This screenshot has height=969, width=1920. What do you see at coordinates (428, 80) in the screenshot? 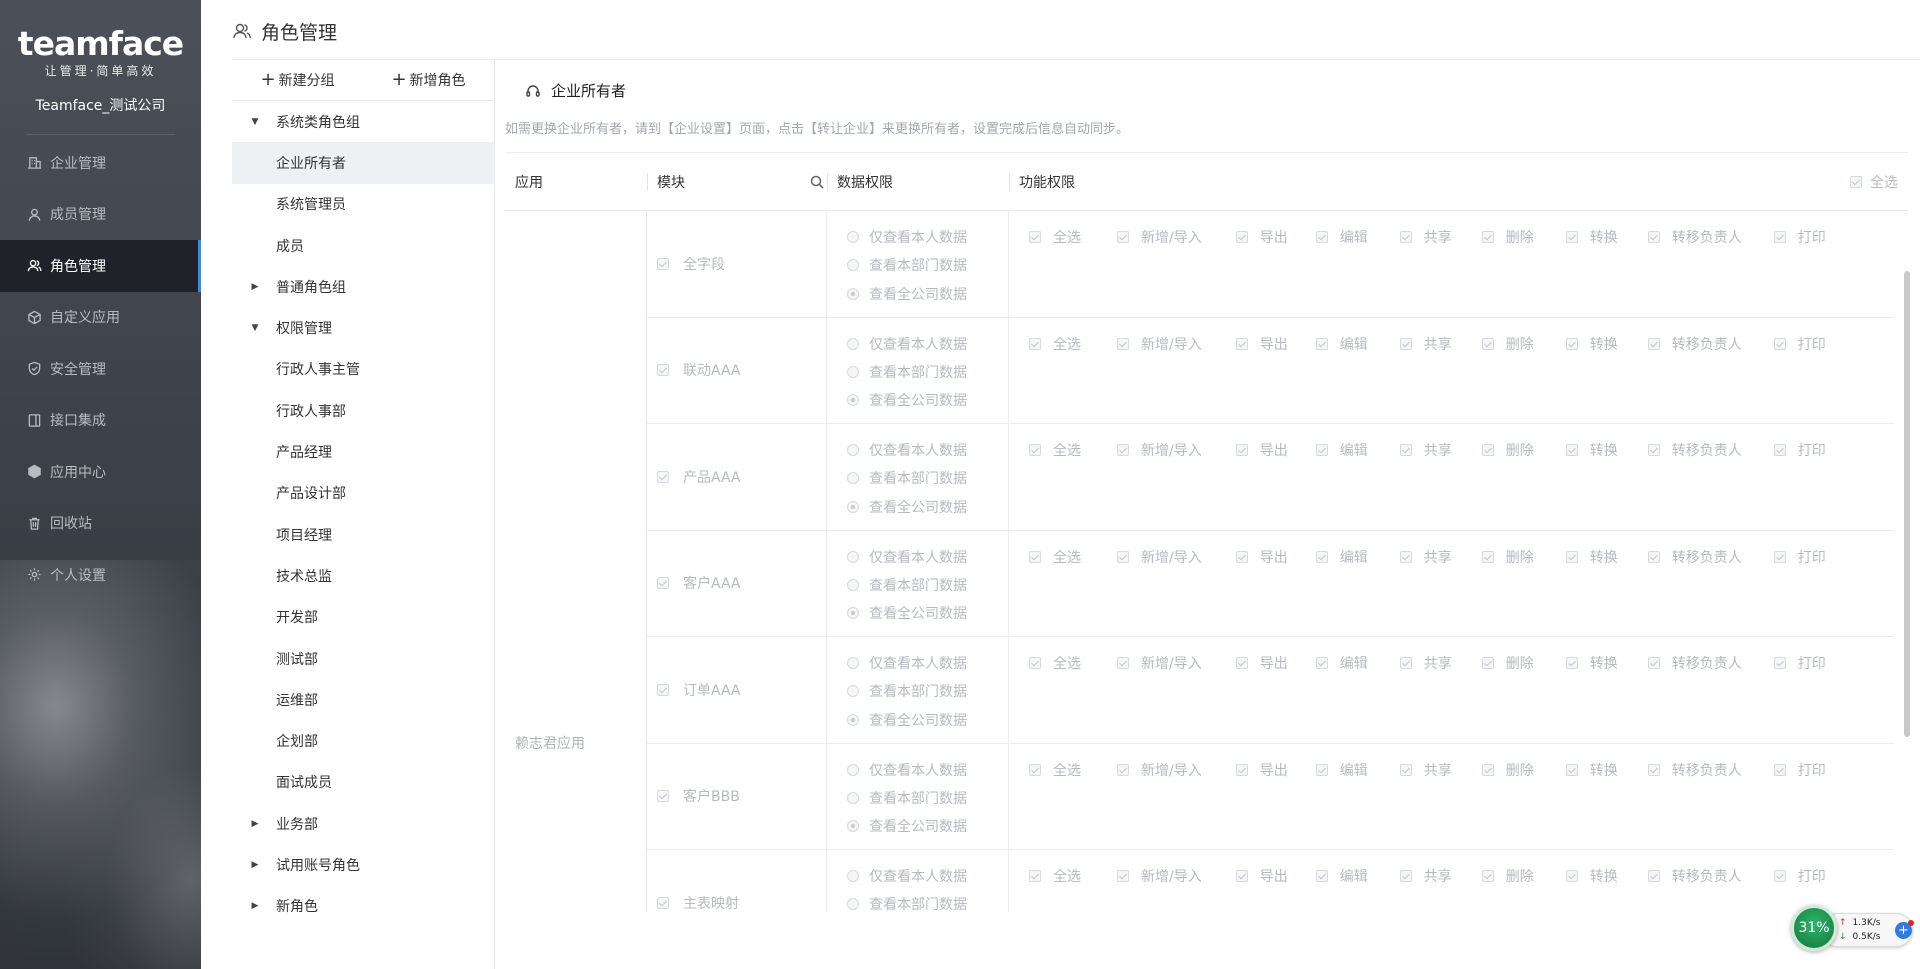
I see `new-role-button: + 新增角色` at bounding box center [428, 80].